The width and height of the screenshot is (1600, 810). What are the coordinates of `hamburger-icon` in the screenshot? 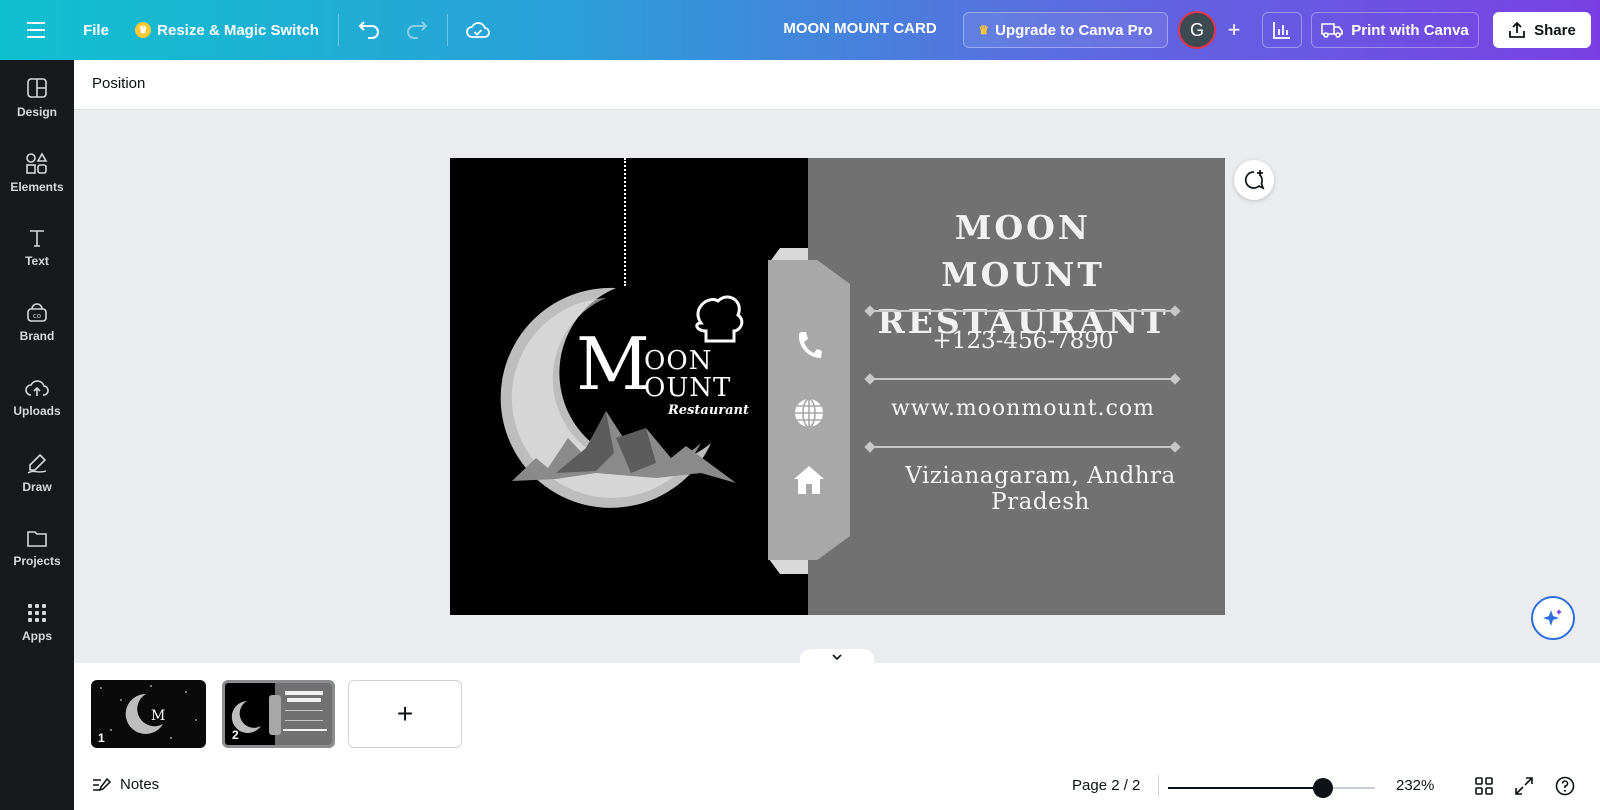 It's located at (36, 30).